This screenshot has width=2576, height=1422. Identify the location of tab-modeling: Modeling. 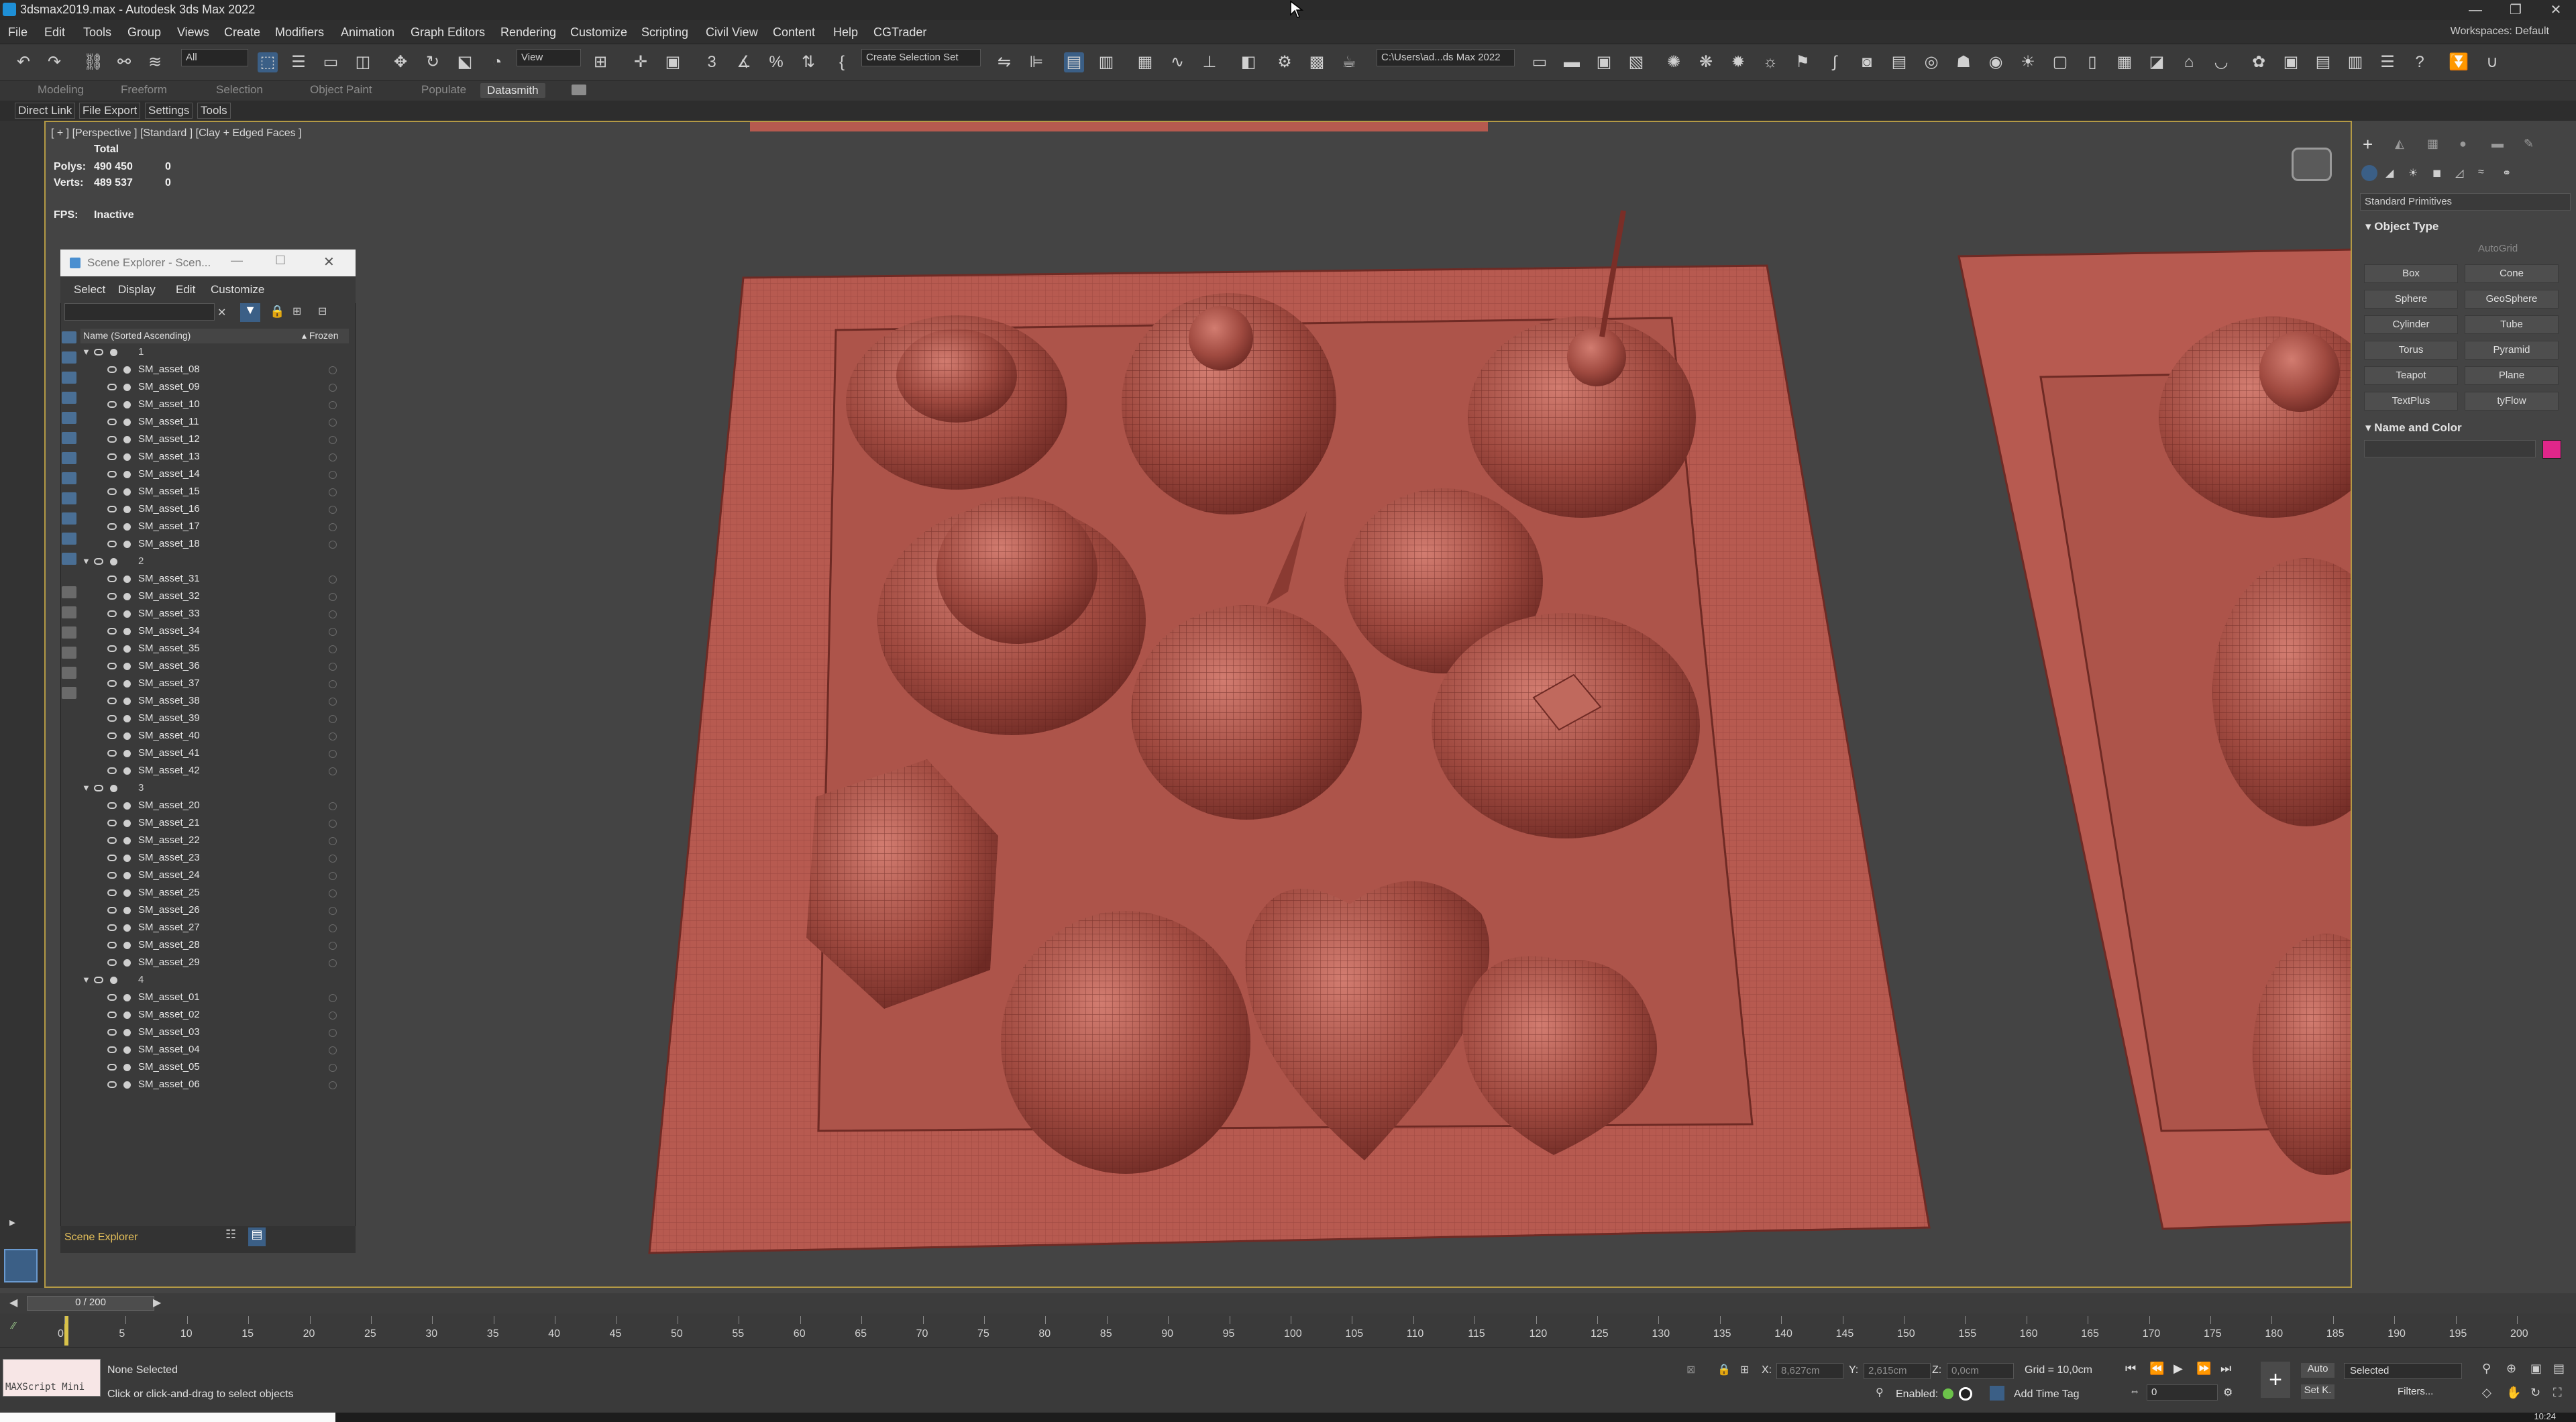
(61, 90).